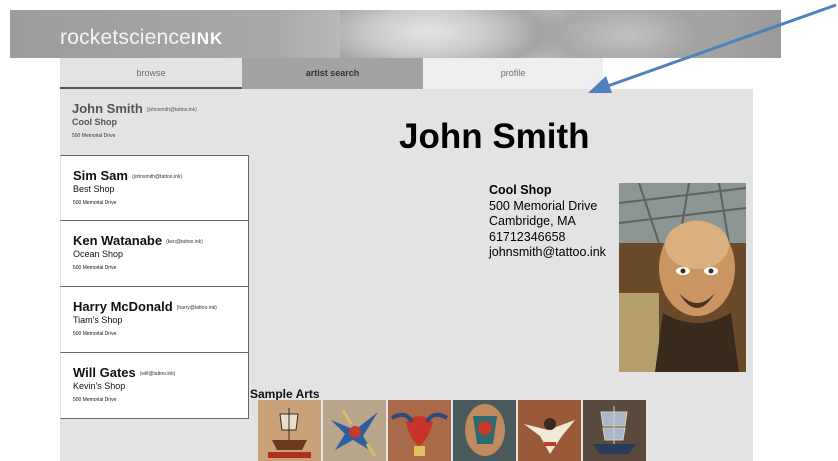  Describe the element at coordinates (712, 48) in the screenshot. I see `annotation-arrow-icon` at that location.